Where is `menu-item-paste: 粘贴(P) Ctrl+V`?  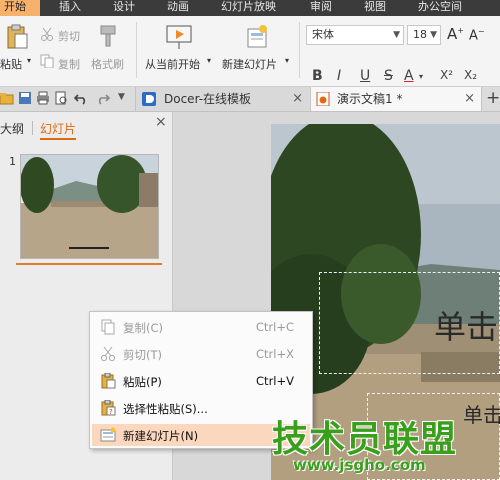
menu-item-paste: 粘贴(P) Ctrl+V is located at coordinates (201, 381).